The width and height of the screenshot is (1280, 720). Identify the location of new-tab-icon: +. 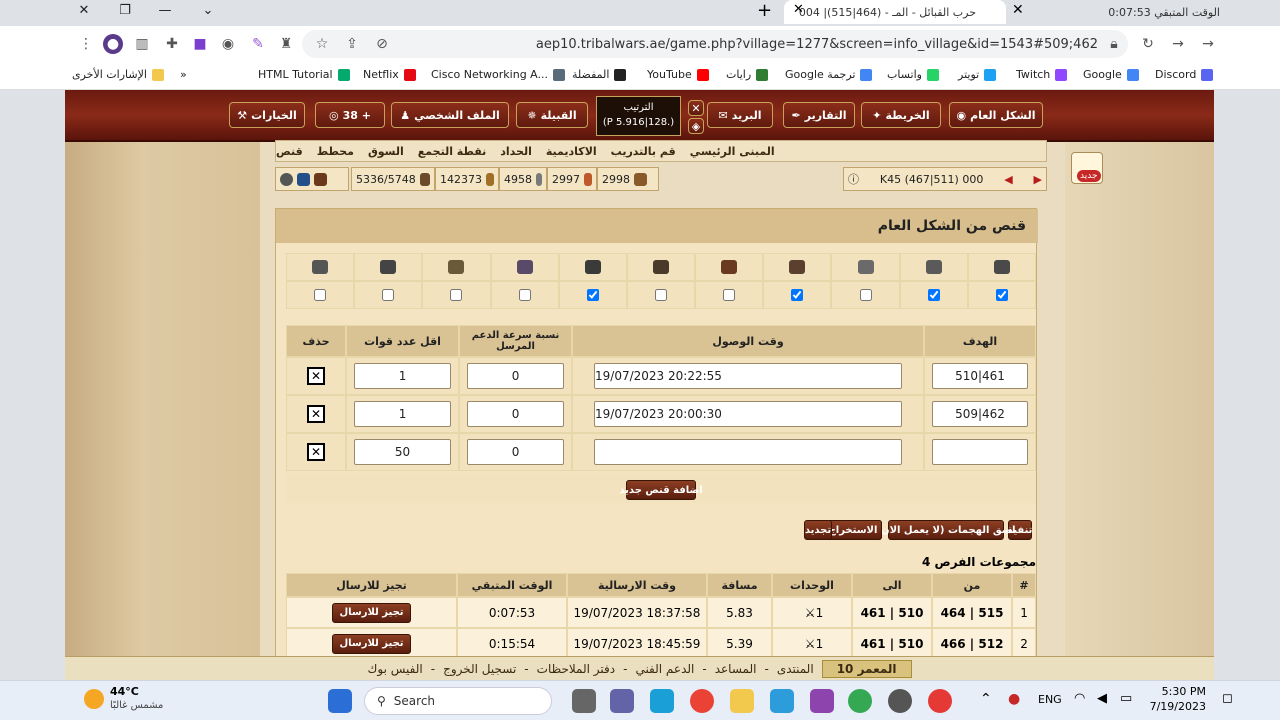
(764, 10).